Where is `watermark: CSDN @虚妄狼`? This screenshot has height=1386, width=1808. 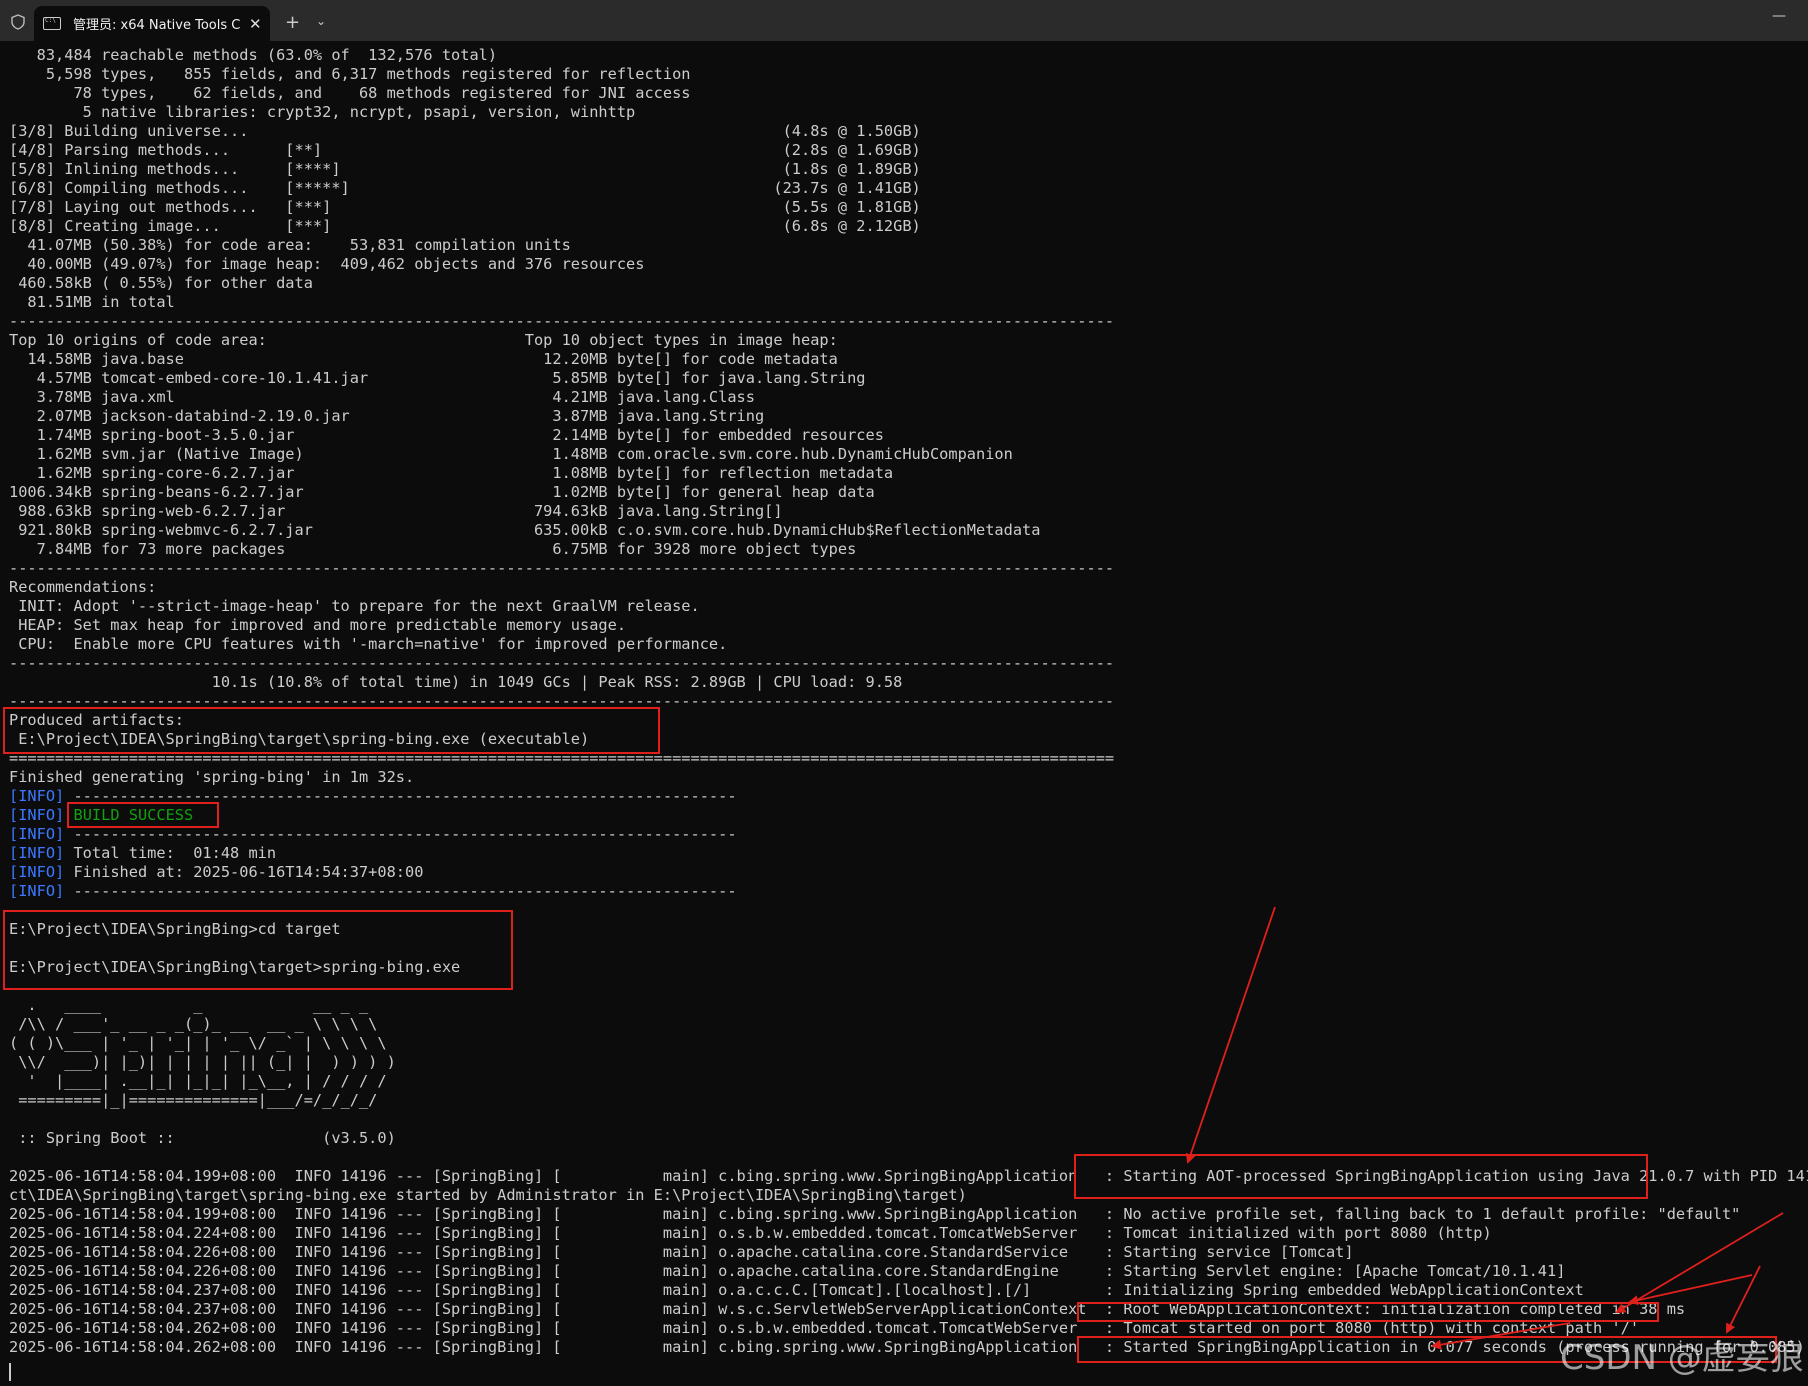 watermark: CSDN @虚妄狼 is located at coordinates (1682, 1358).